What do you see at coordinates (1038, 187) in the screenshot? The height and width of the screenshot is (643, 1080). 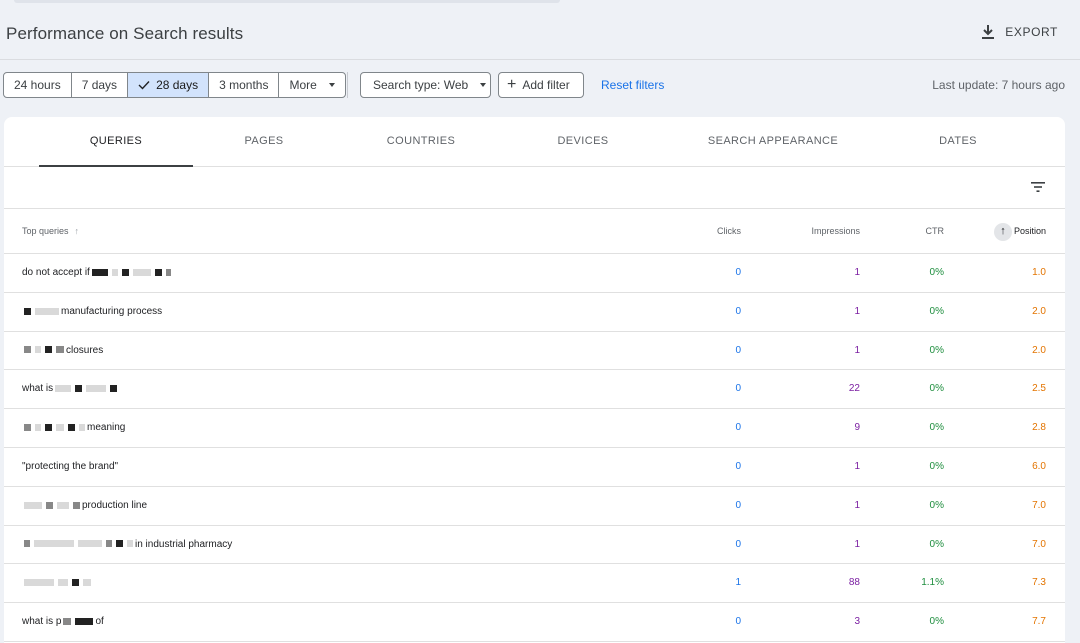 I see `filter-list-icon` at bounding box center [1038, 187].